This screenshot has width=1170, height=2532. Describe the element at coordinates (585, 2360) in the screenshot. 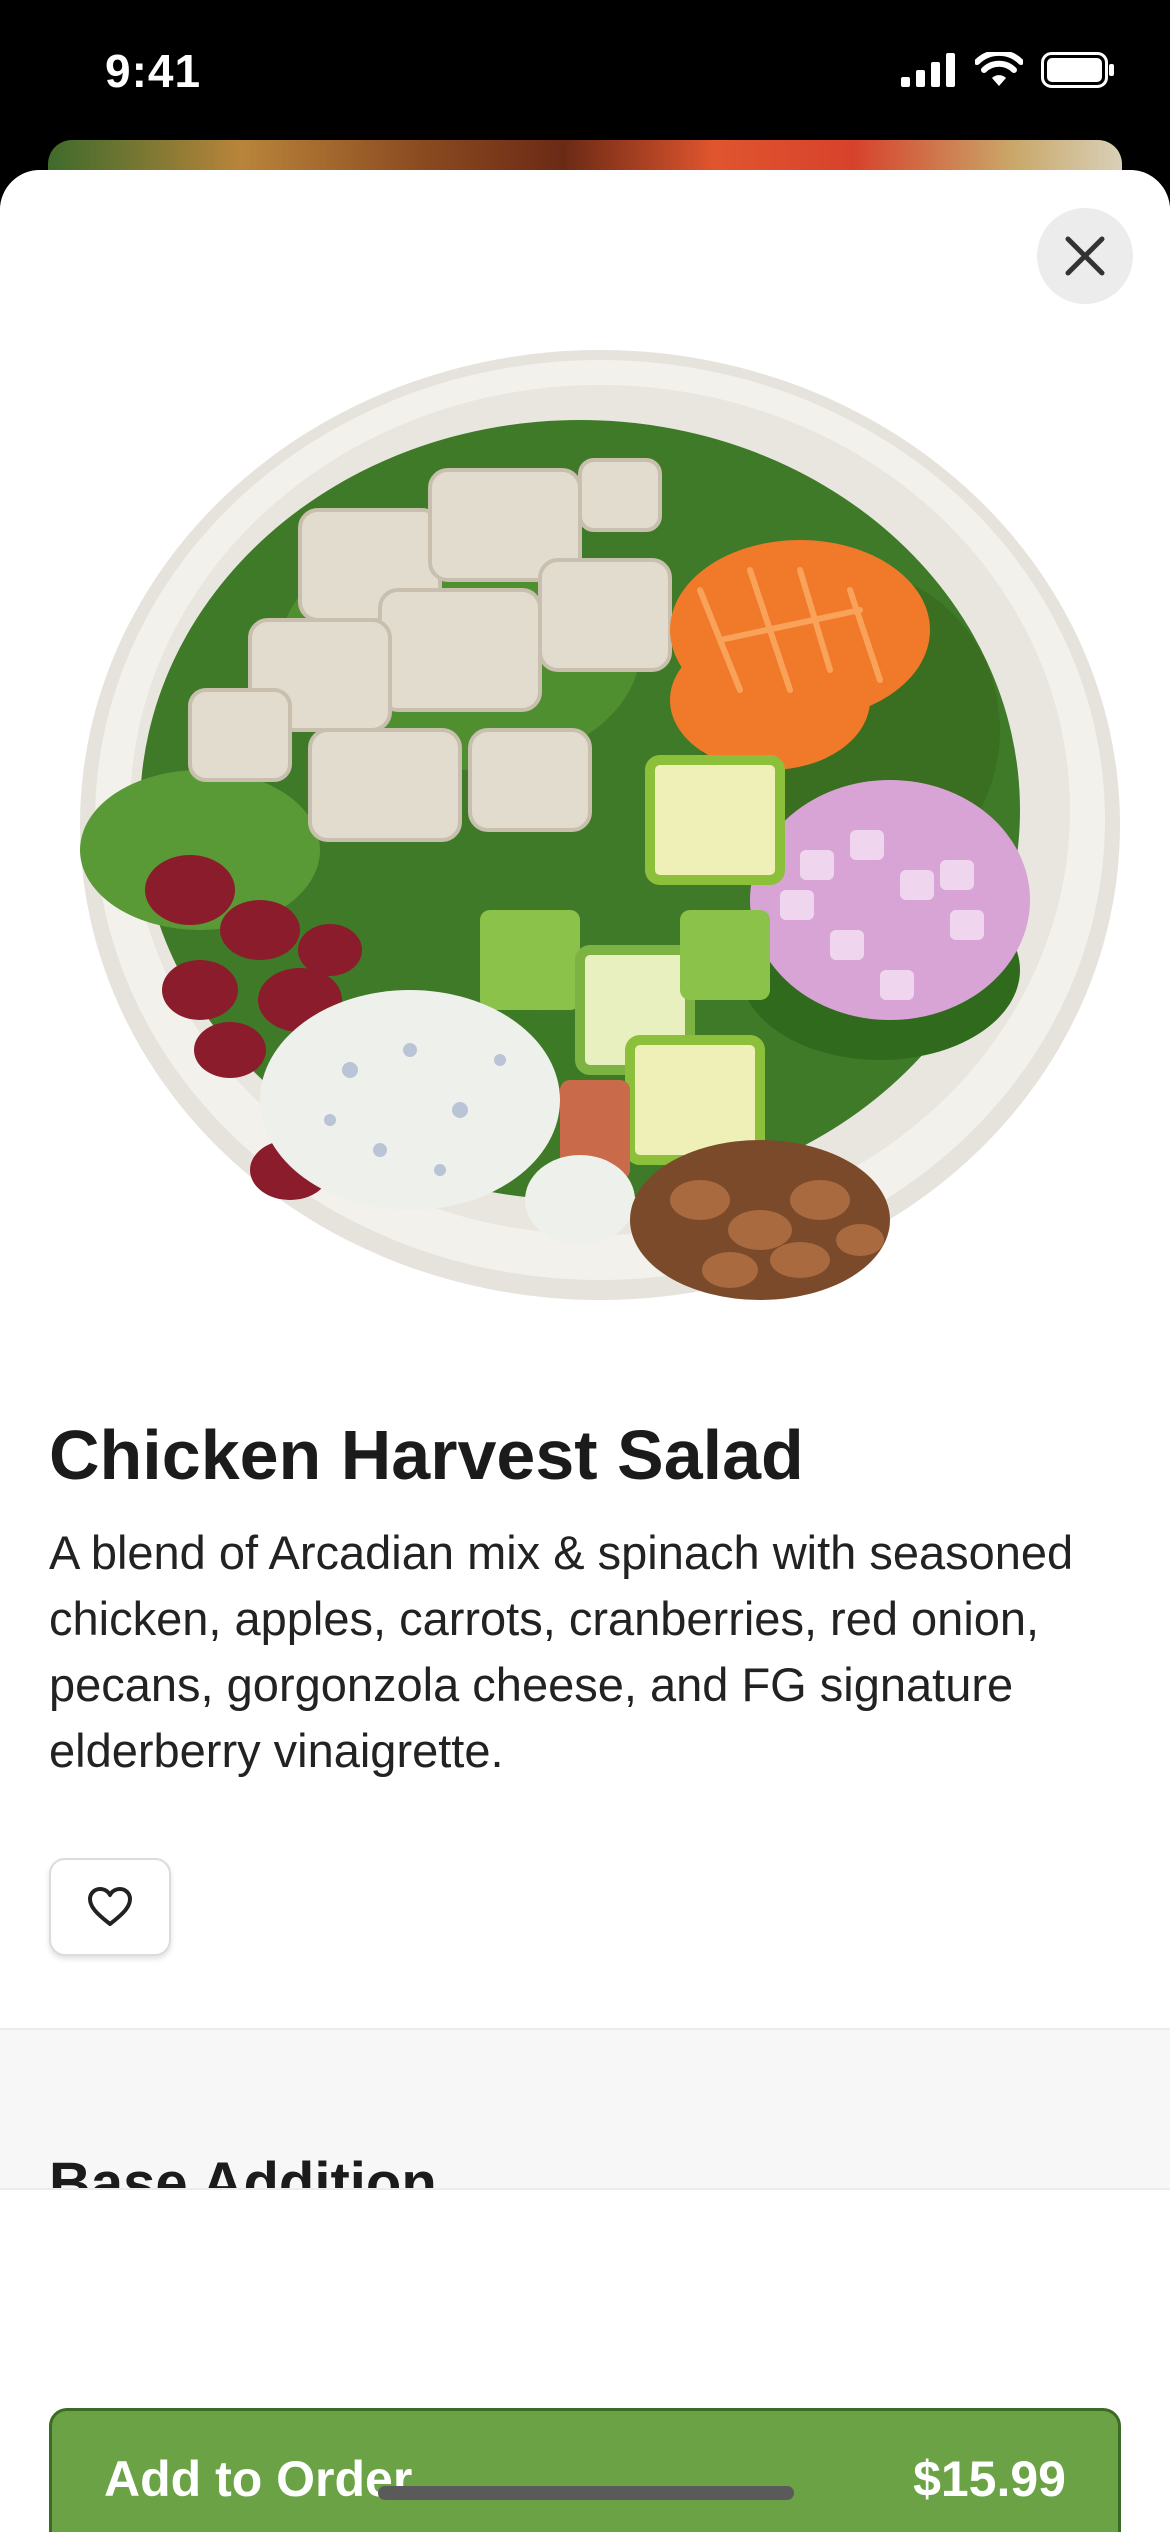

I see `order-footer: Add to Order $15.99` at that location.